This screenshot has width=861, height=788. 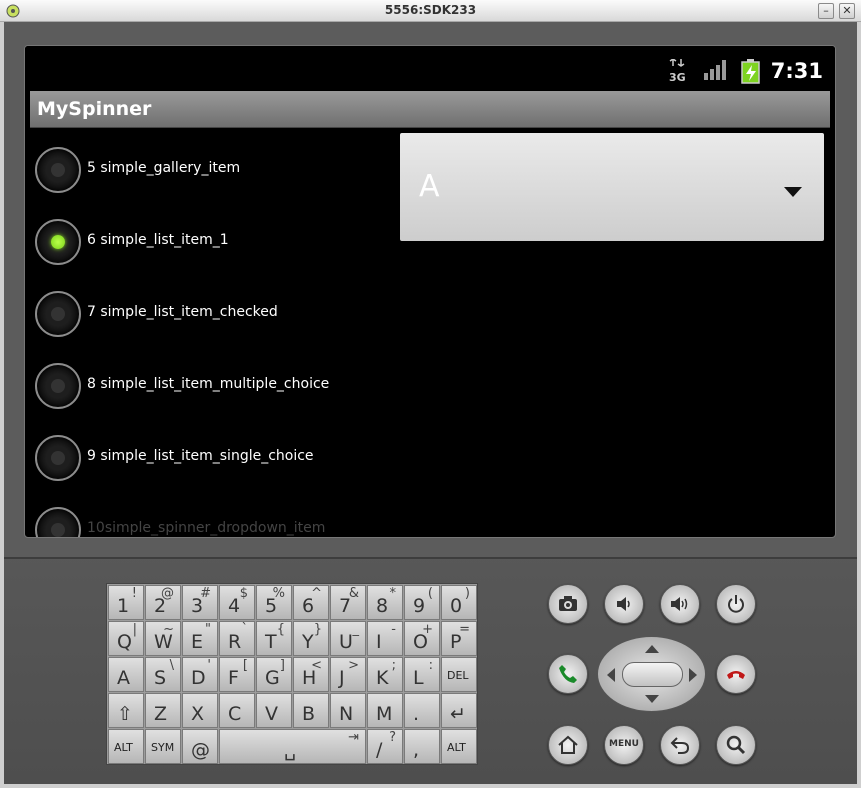 I want to click on key-alt-label: %, so click(x=278, y=593).